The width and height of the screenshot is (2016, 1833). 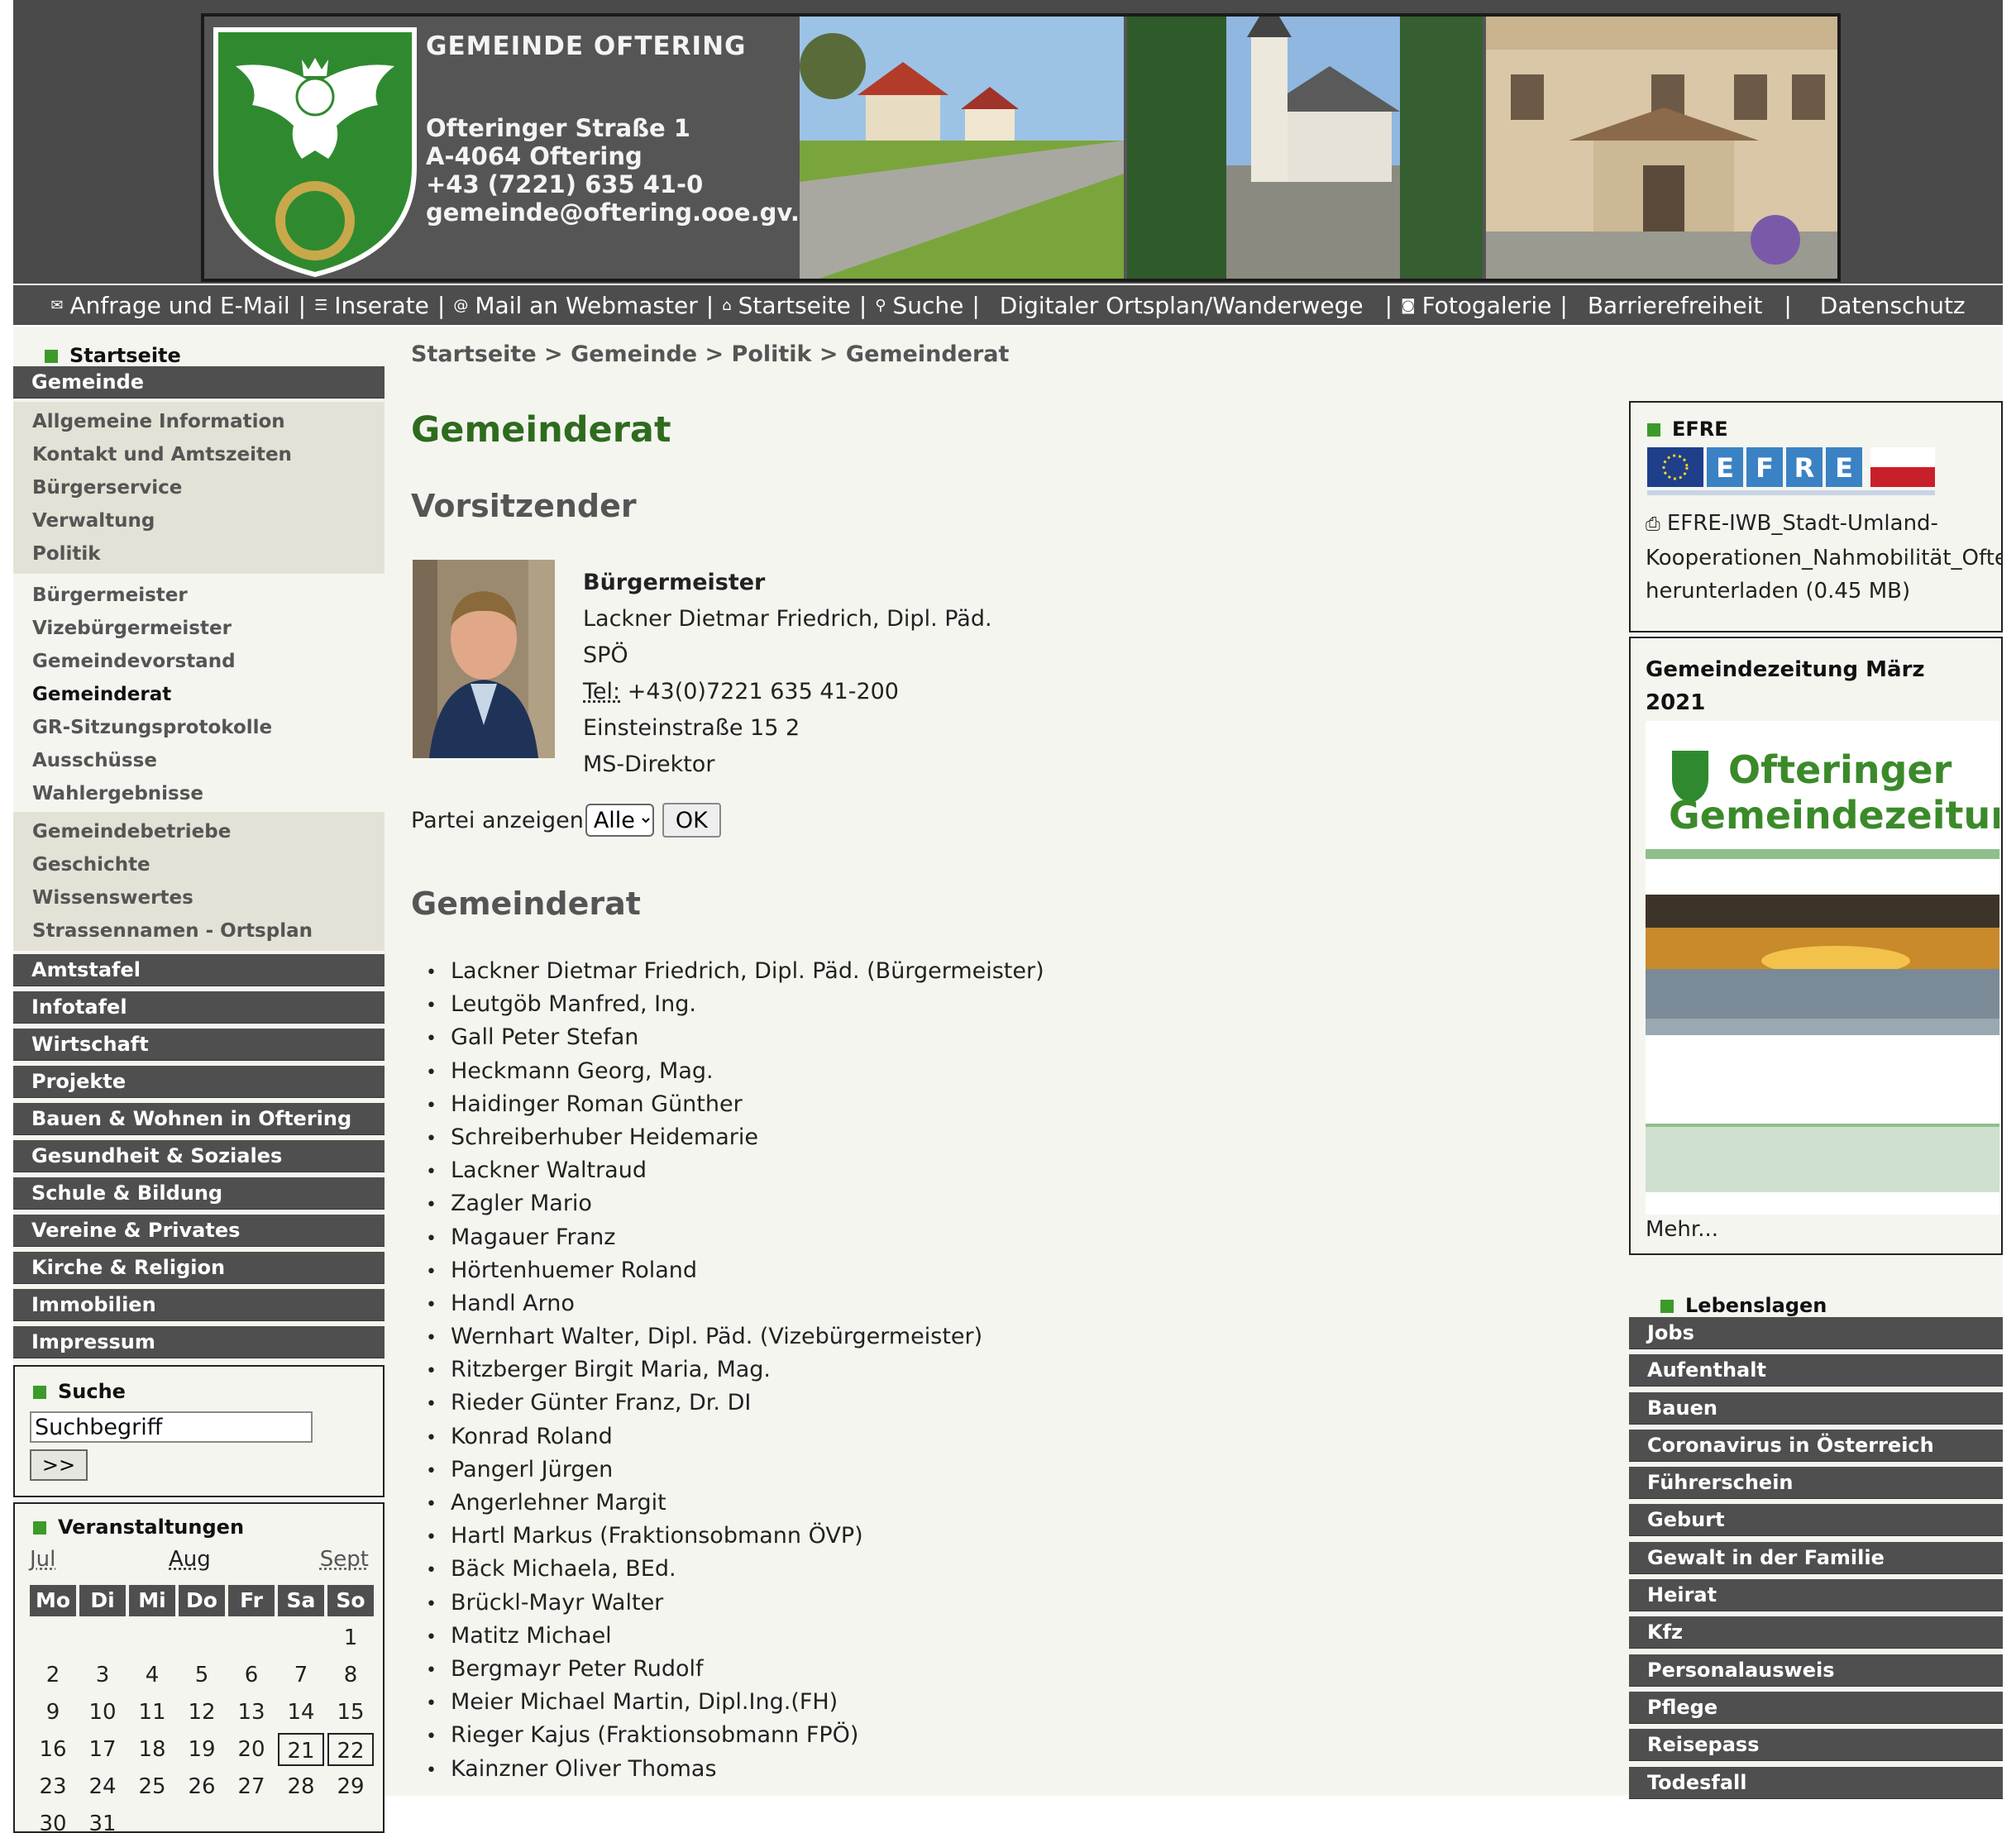 What do you see at coordinates (787, 583) in the screenshot?
I see `mayor-role: Bürgermeister` at bounding box center [787, 583].